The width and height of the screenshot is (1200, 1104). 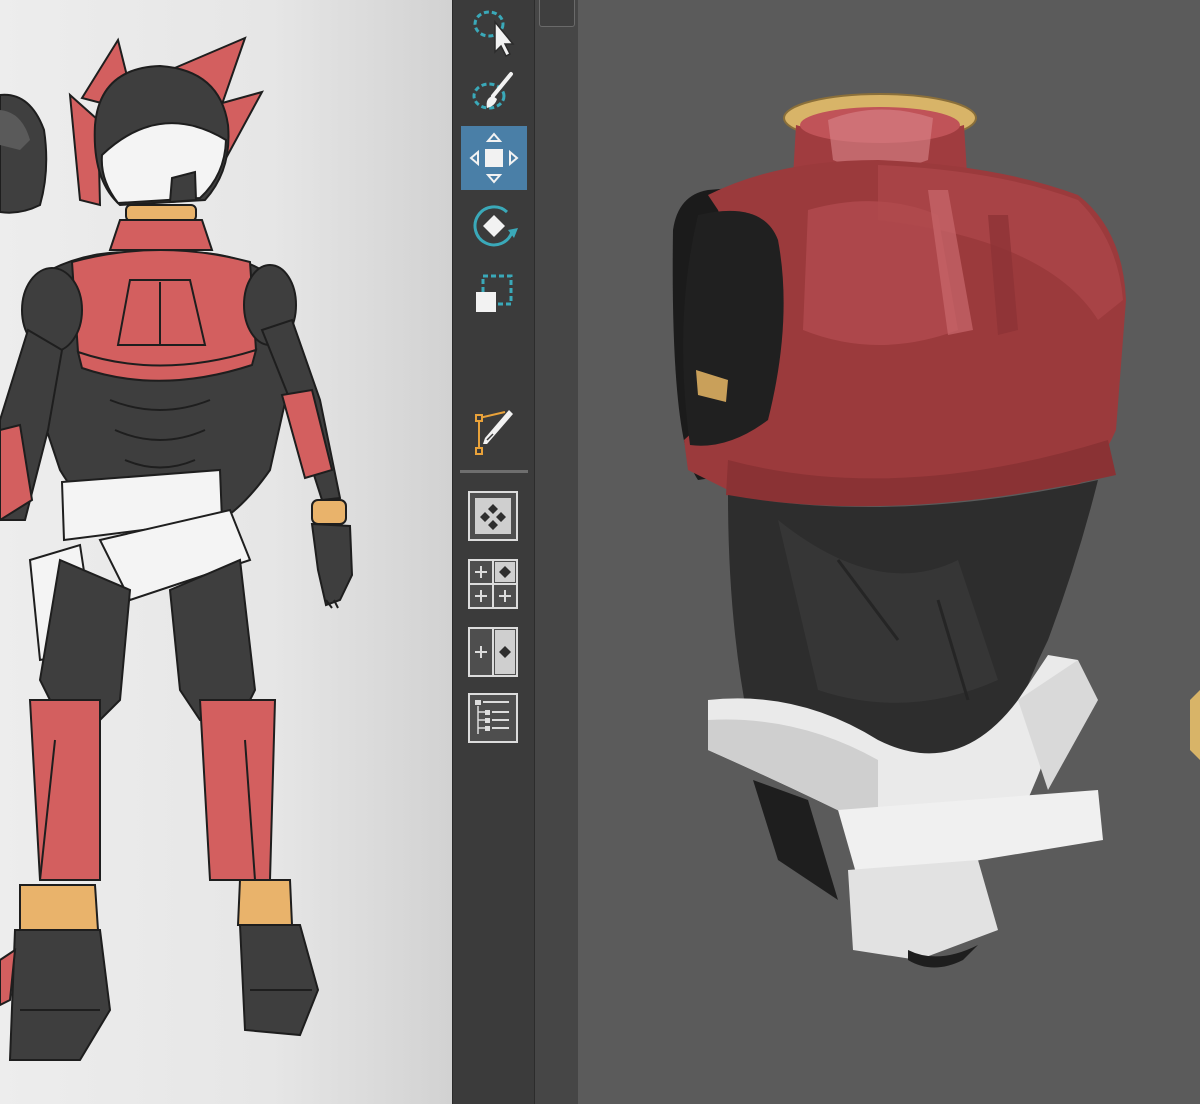 I want to click on rotate-tool, so click(x=494, y=226).